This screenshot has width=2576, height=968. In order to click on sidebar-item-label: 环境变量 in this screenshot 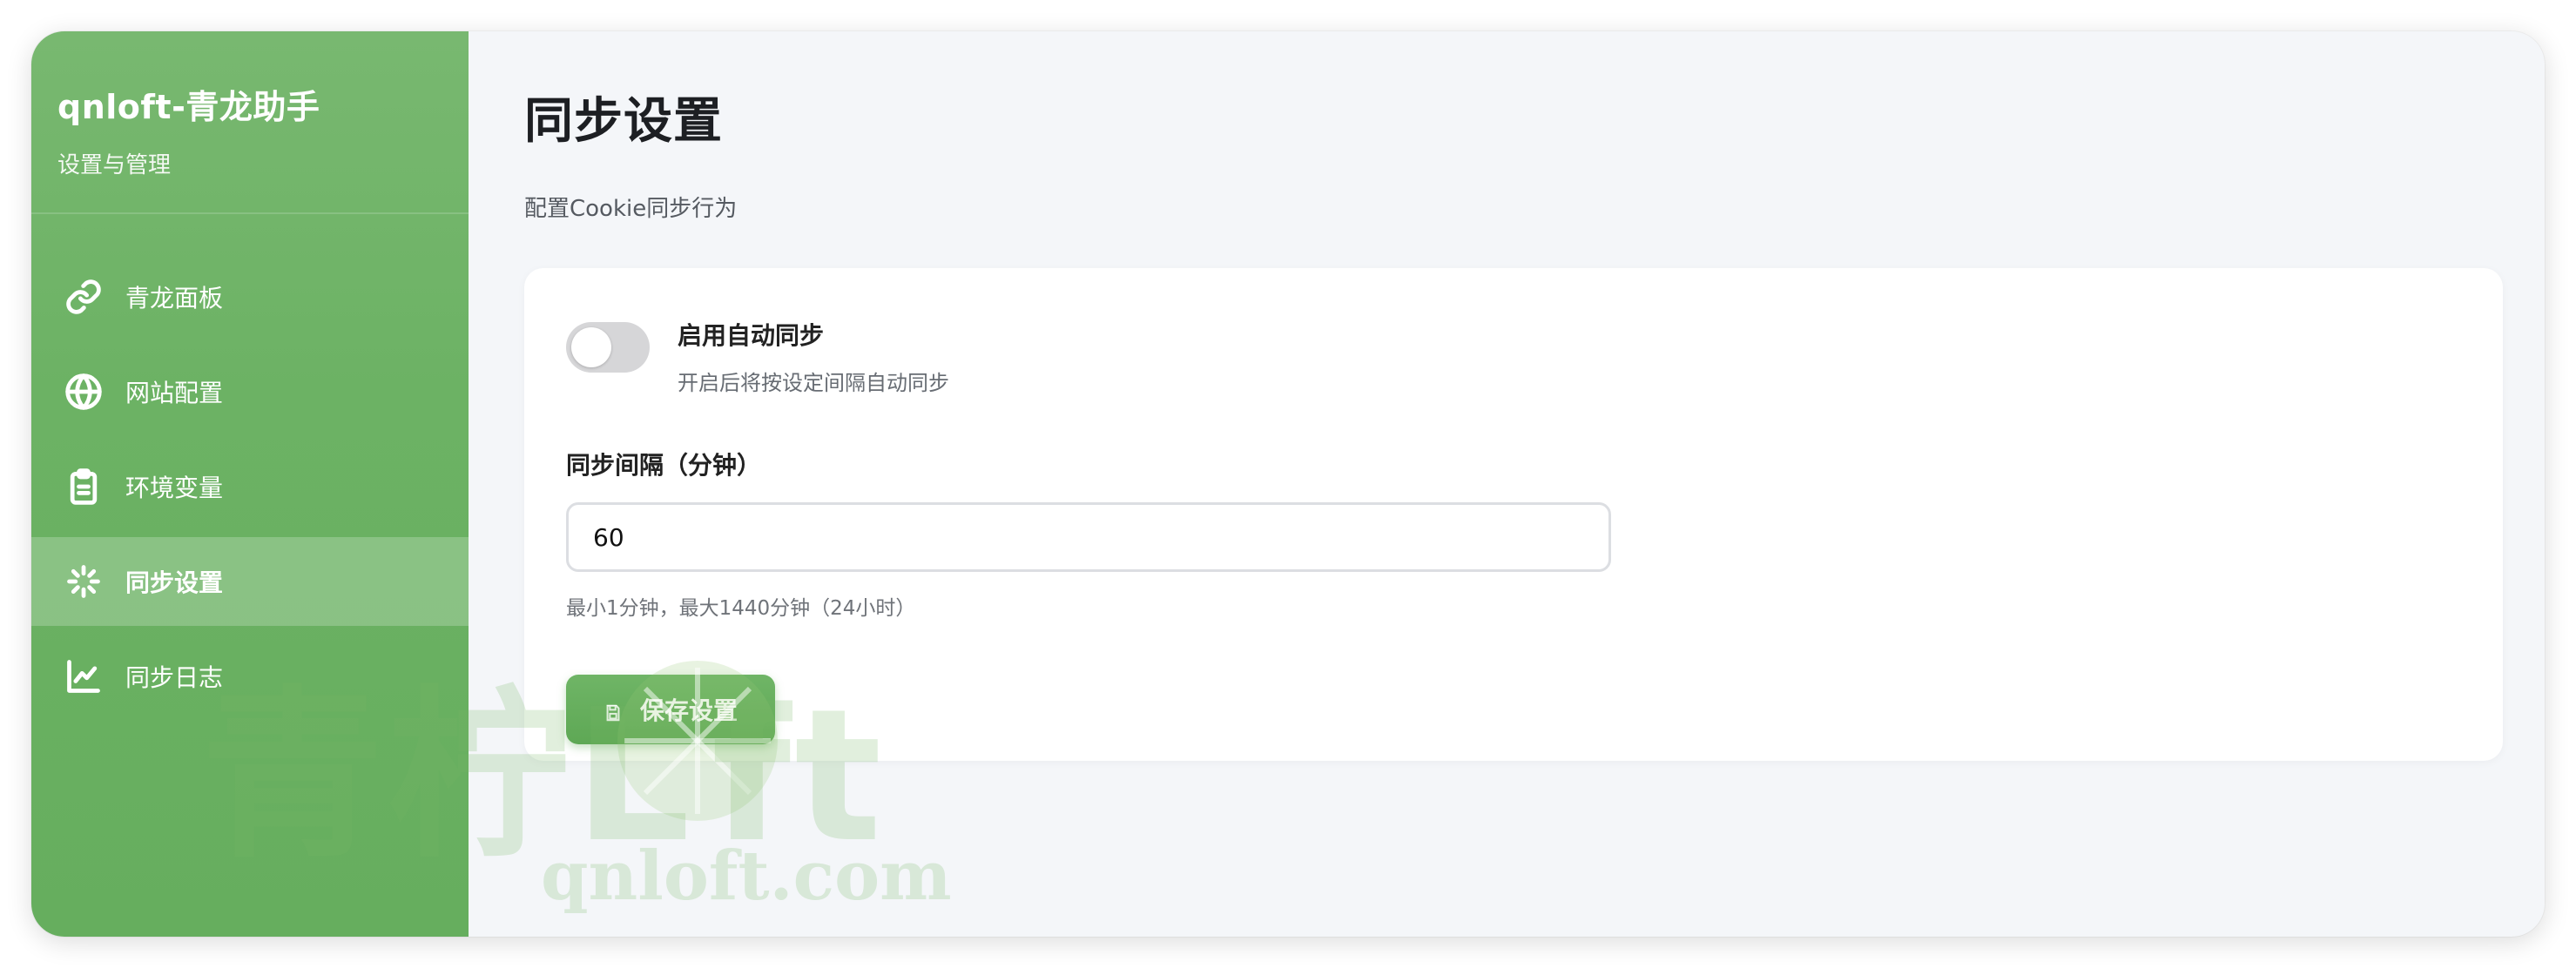, I will do `click(174, 488)`.